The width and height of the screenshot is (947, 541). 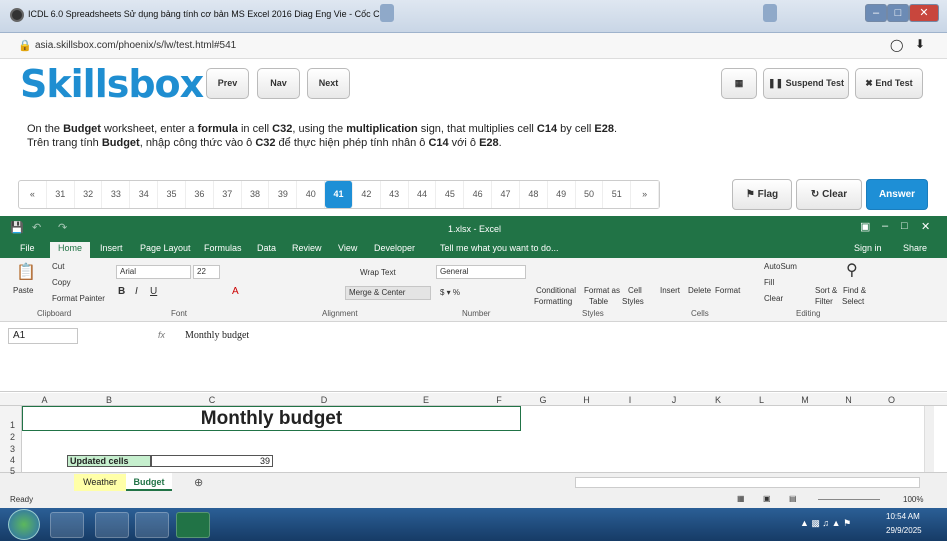 I want to click on save-icon: 💾, so click(x=17, y=227).